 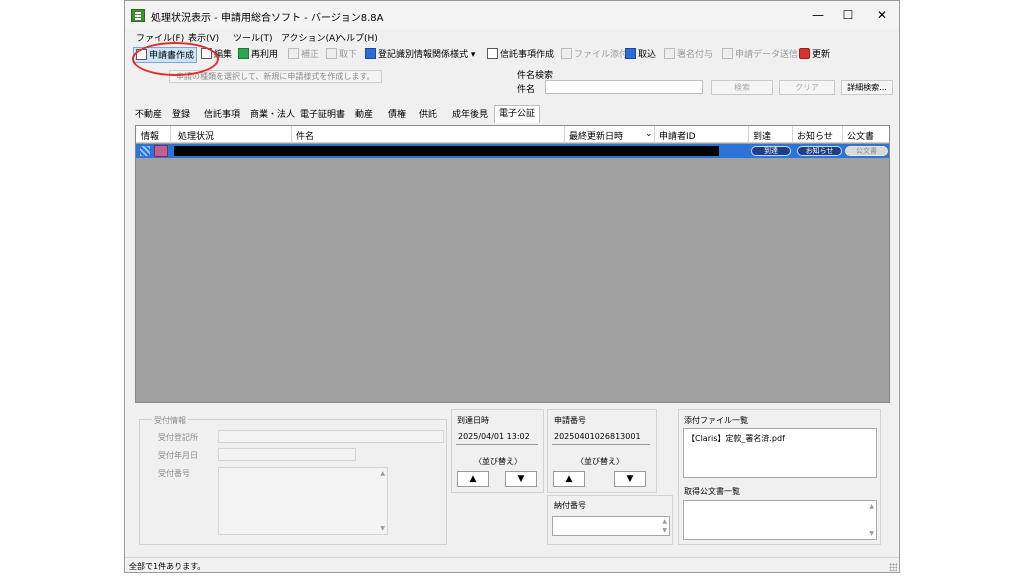 I want to click on attach-icon, so click(x=566, y=53).